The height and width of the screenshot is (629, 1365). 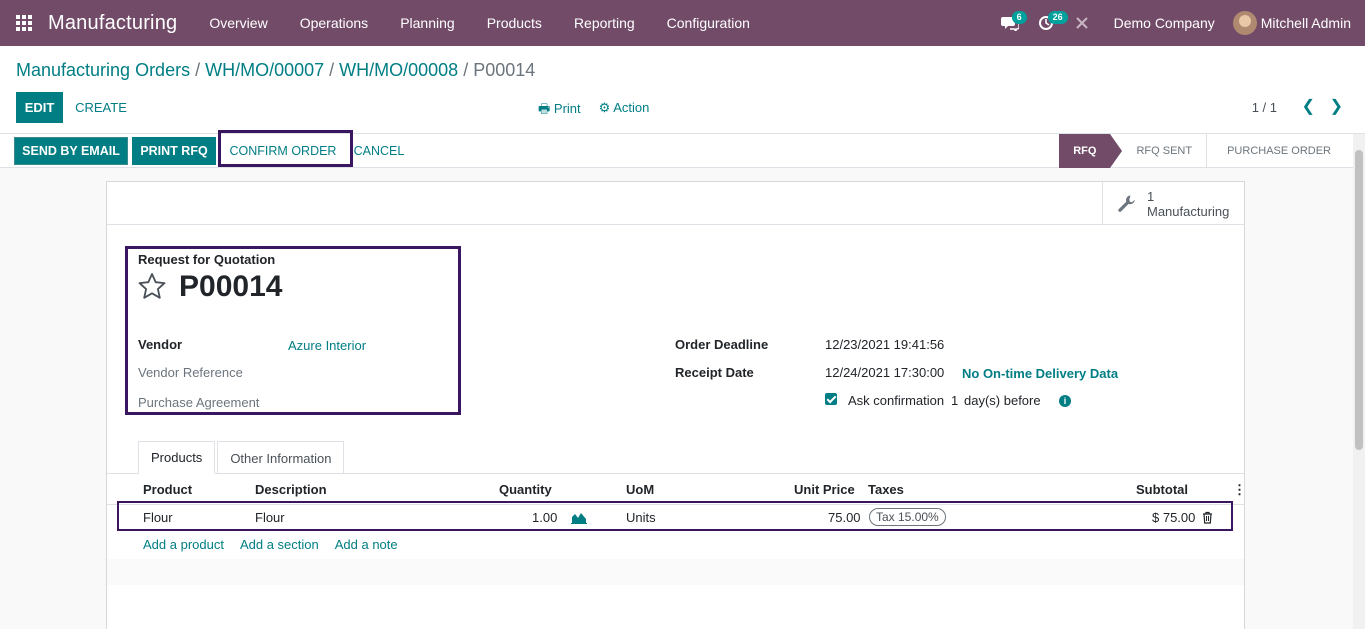 I want to click on menu-overview: Overview, so click(x=238, y=23).